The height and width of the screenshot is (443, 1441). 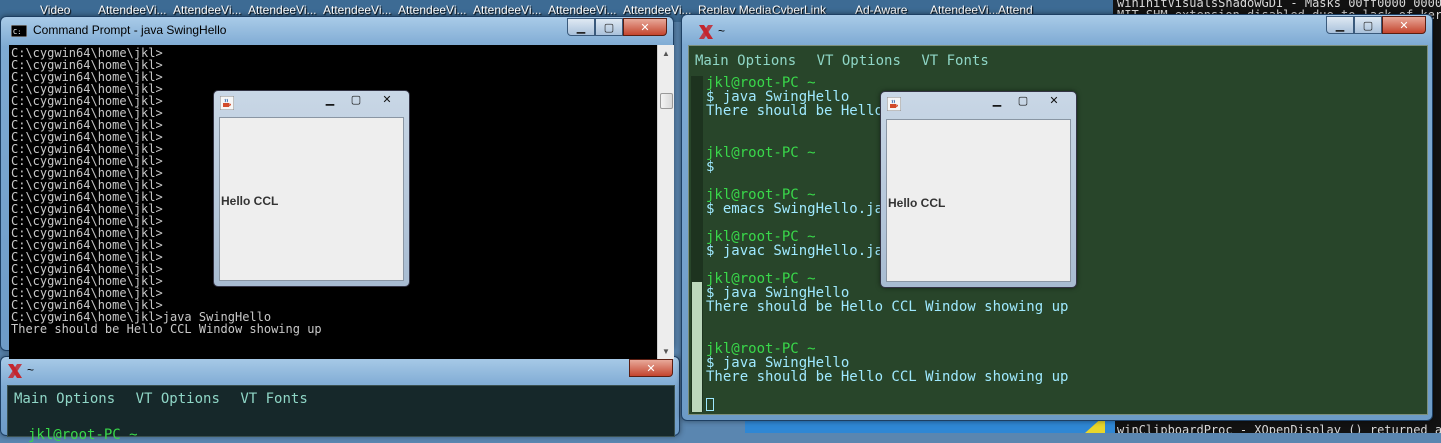 I want to click on swing-hello-window-left: ▁ ▢ ✕ Hello CCL, so click(x=311, y=188).